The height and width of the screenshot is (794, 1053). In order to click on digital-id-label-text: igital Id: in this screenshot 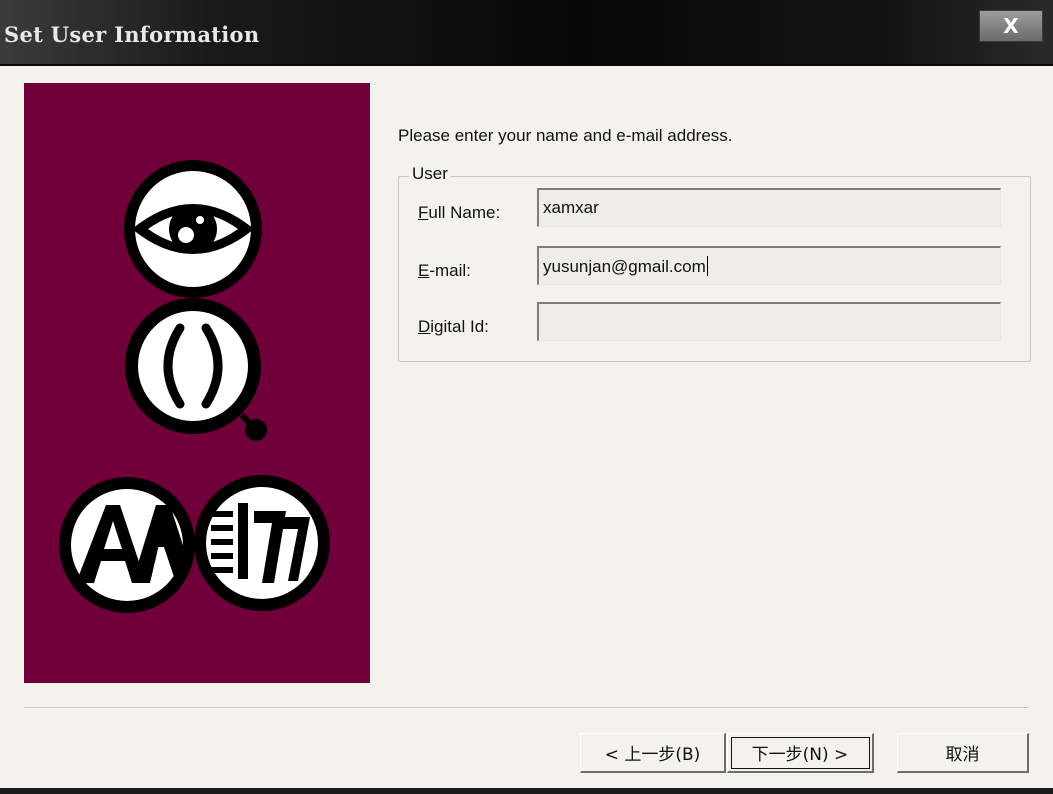, I will do `click(459, 326)`.